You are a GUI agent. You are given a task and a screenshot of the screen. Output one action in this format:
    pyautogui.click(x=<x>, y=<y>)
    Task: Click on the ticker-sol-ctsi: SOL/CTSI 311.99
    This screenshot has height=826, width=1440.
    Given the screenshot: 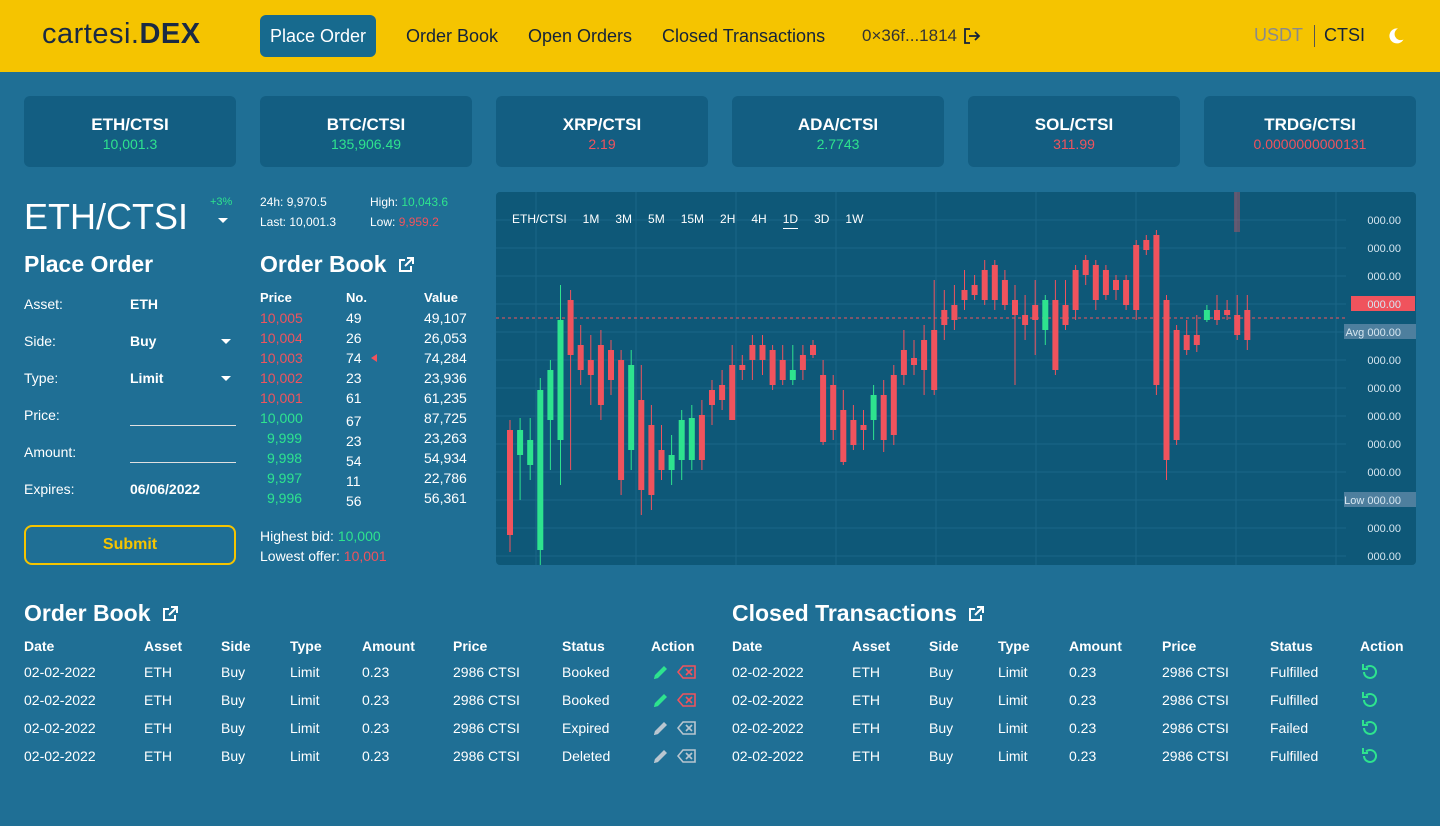 What is the action you would take?
    pyautogui.click(x=1074, y=131)
    